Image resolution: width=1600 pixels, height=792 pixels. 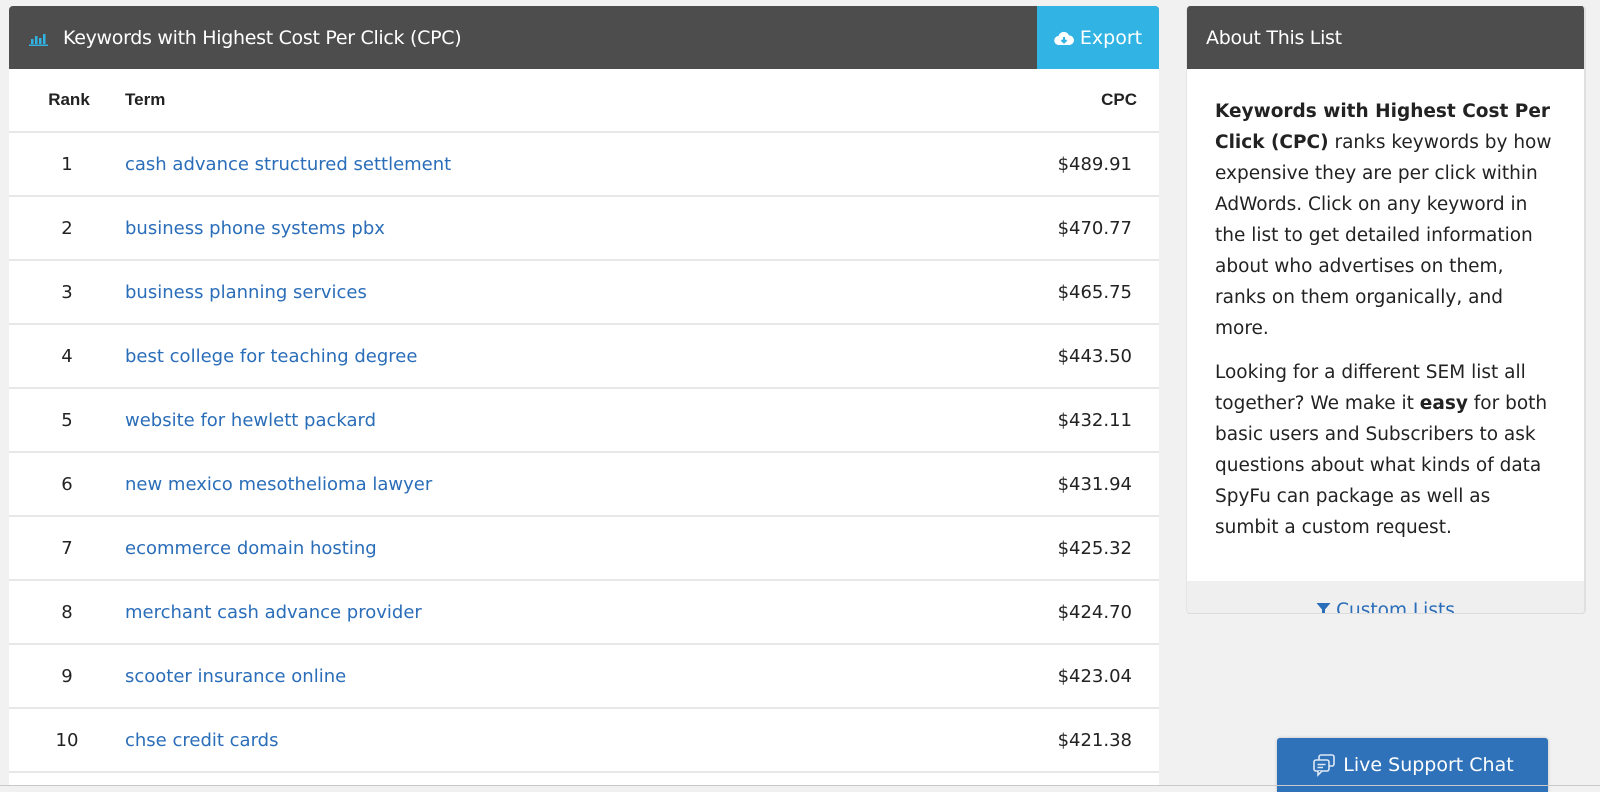 What do you see at coordinates (519, 292) in the screenshot?
I see `term-cell: business planning services` at bounding box center [519, 292].